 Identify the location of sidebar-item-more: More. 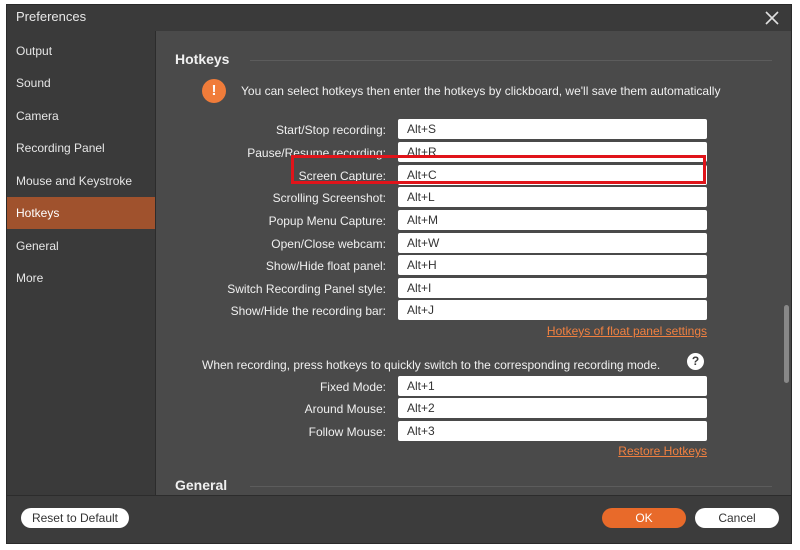
(81, 278).